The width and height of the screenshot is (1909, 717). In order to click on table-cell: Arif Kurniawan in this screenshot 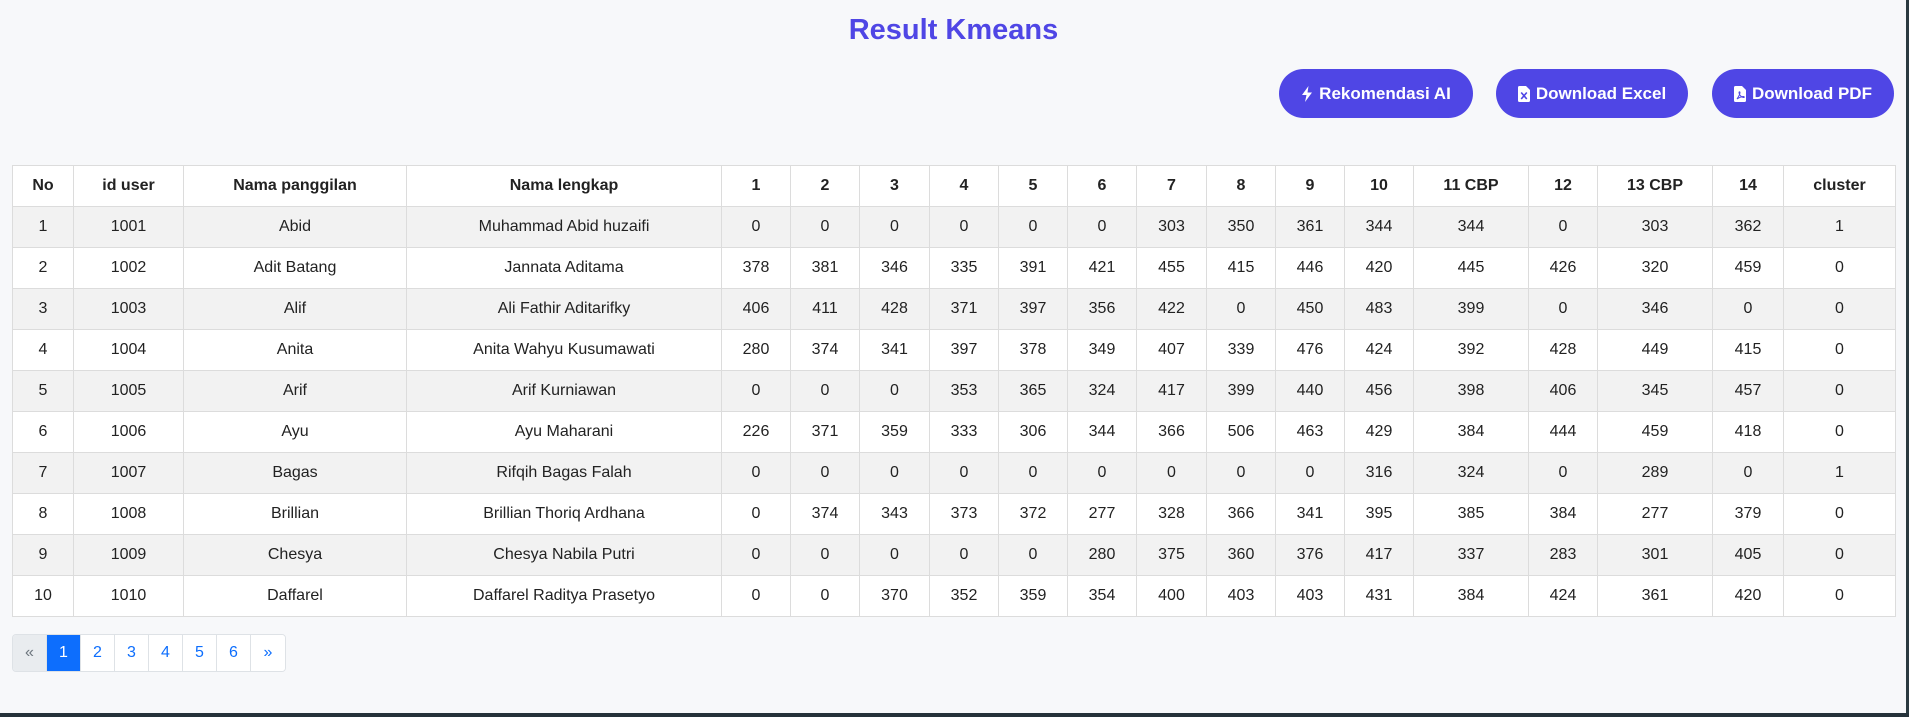, I will do `click(564, 391)`.